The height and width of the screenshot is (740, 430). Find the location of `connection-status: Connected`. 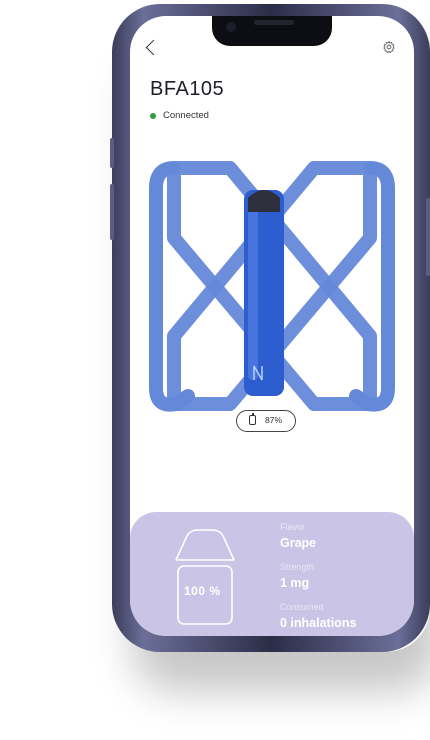

connection-status: Connected is located at coordinates (186, 115).